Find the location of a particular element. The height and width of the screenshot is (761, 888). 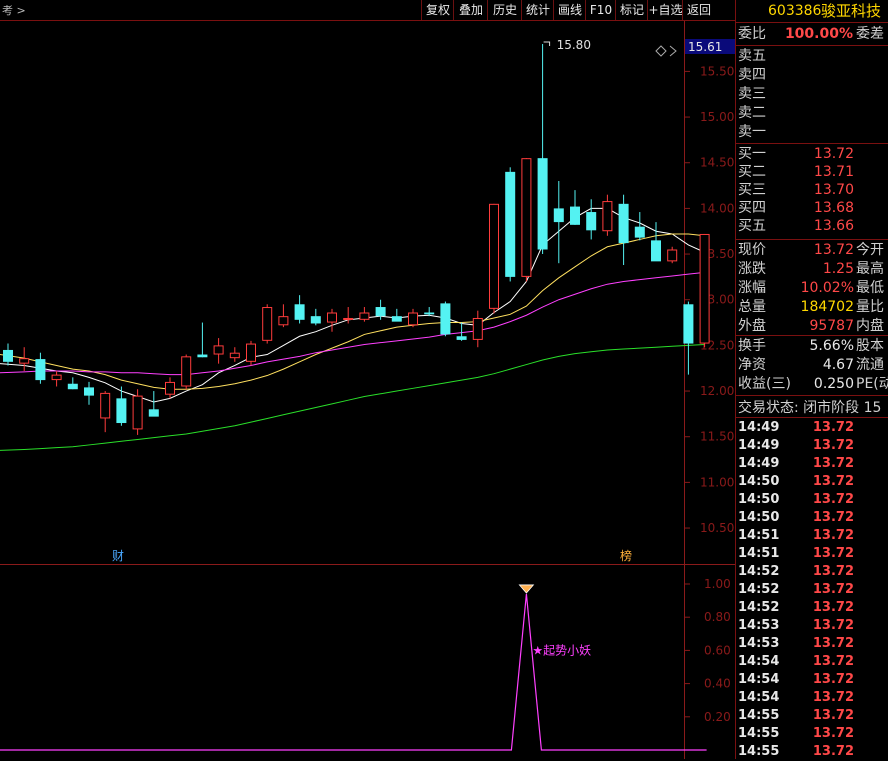

tick-row: 14:52 13.72 is located at coordinates (812, 608).